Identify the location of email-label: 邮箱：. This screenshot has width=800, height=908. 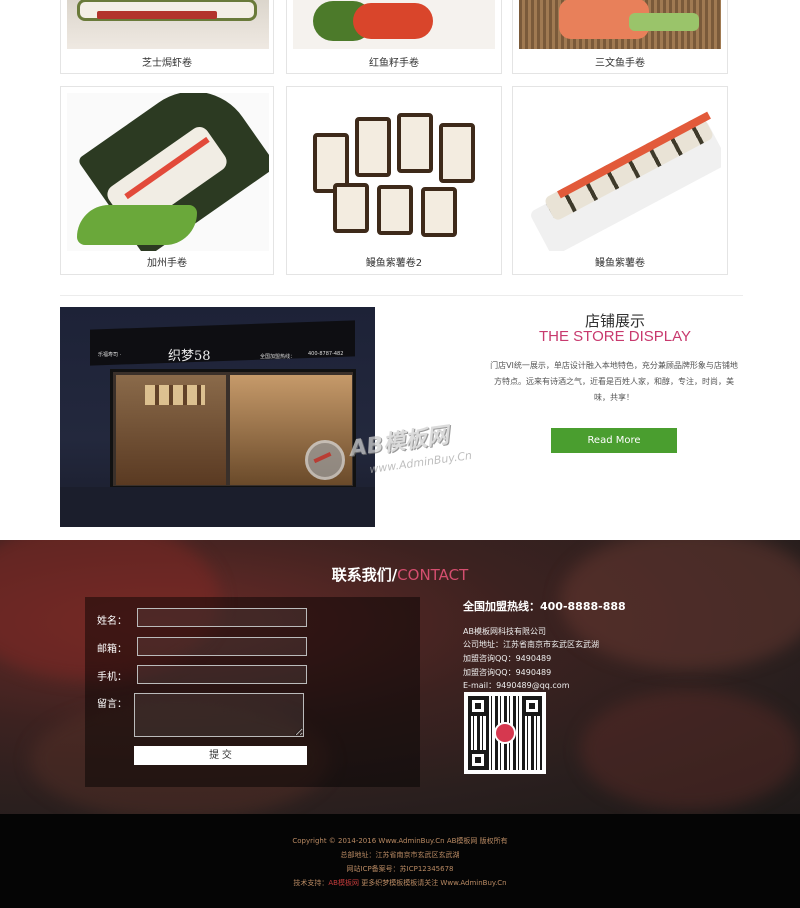
(112, 649).